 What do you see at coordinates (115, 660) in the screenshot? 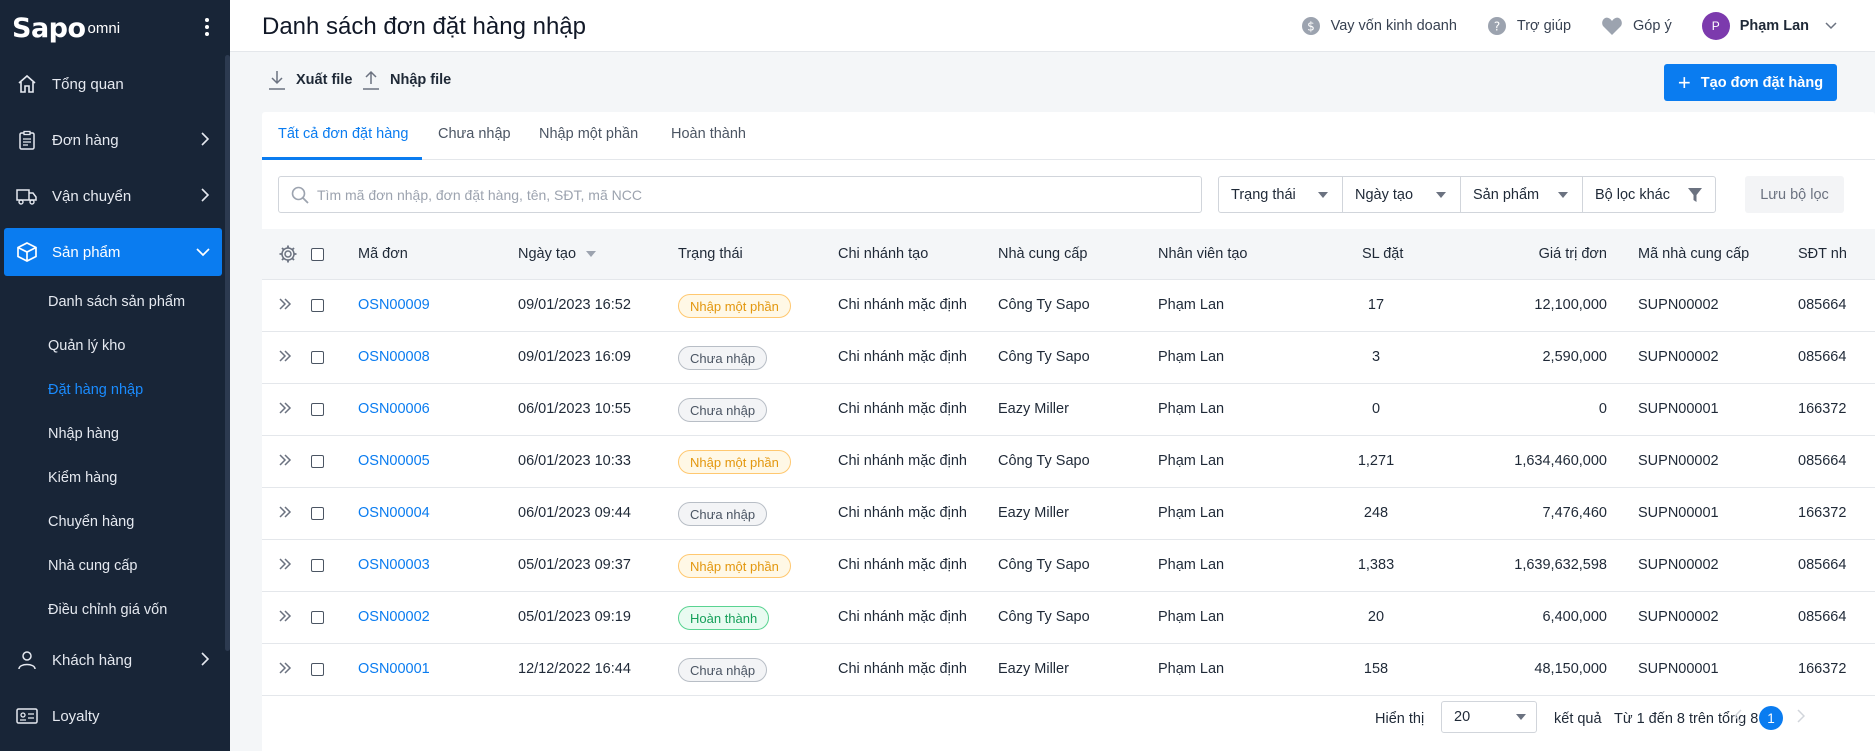
I see `sidebar-item-customers: Khách hàng` at bounding box center [115, 660].